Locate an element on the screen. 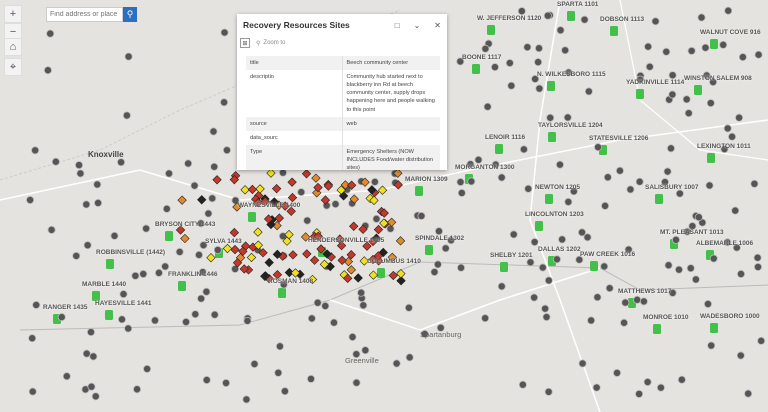  collapse-button: ⌄ is located at coordinates (417, 25).